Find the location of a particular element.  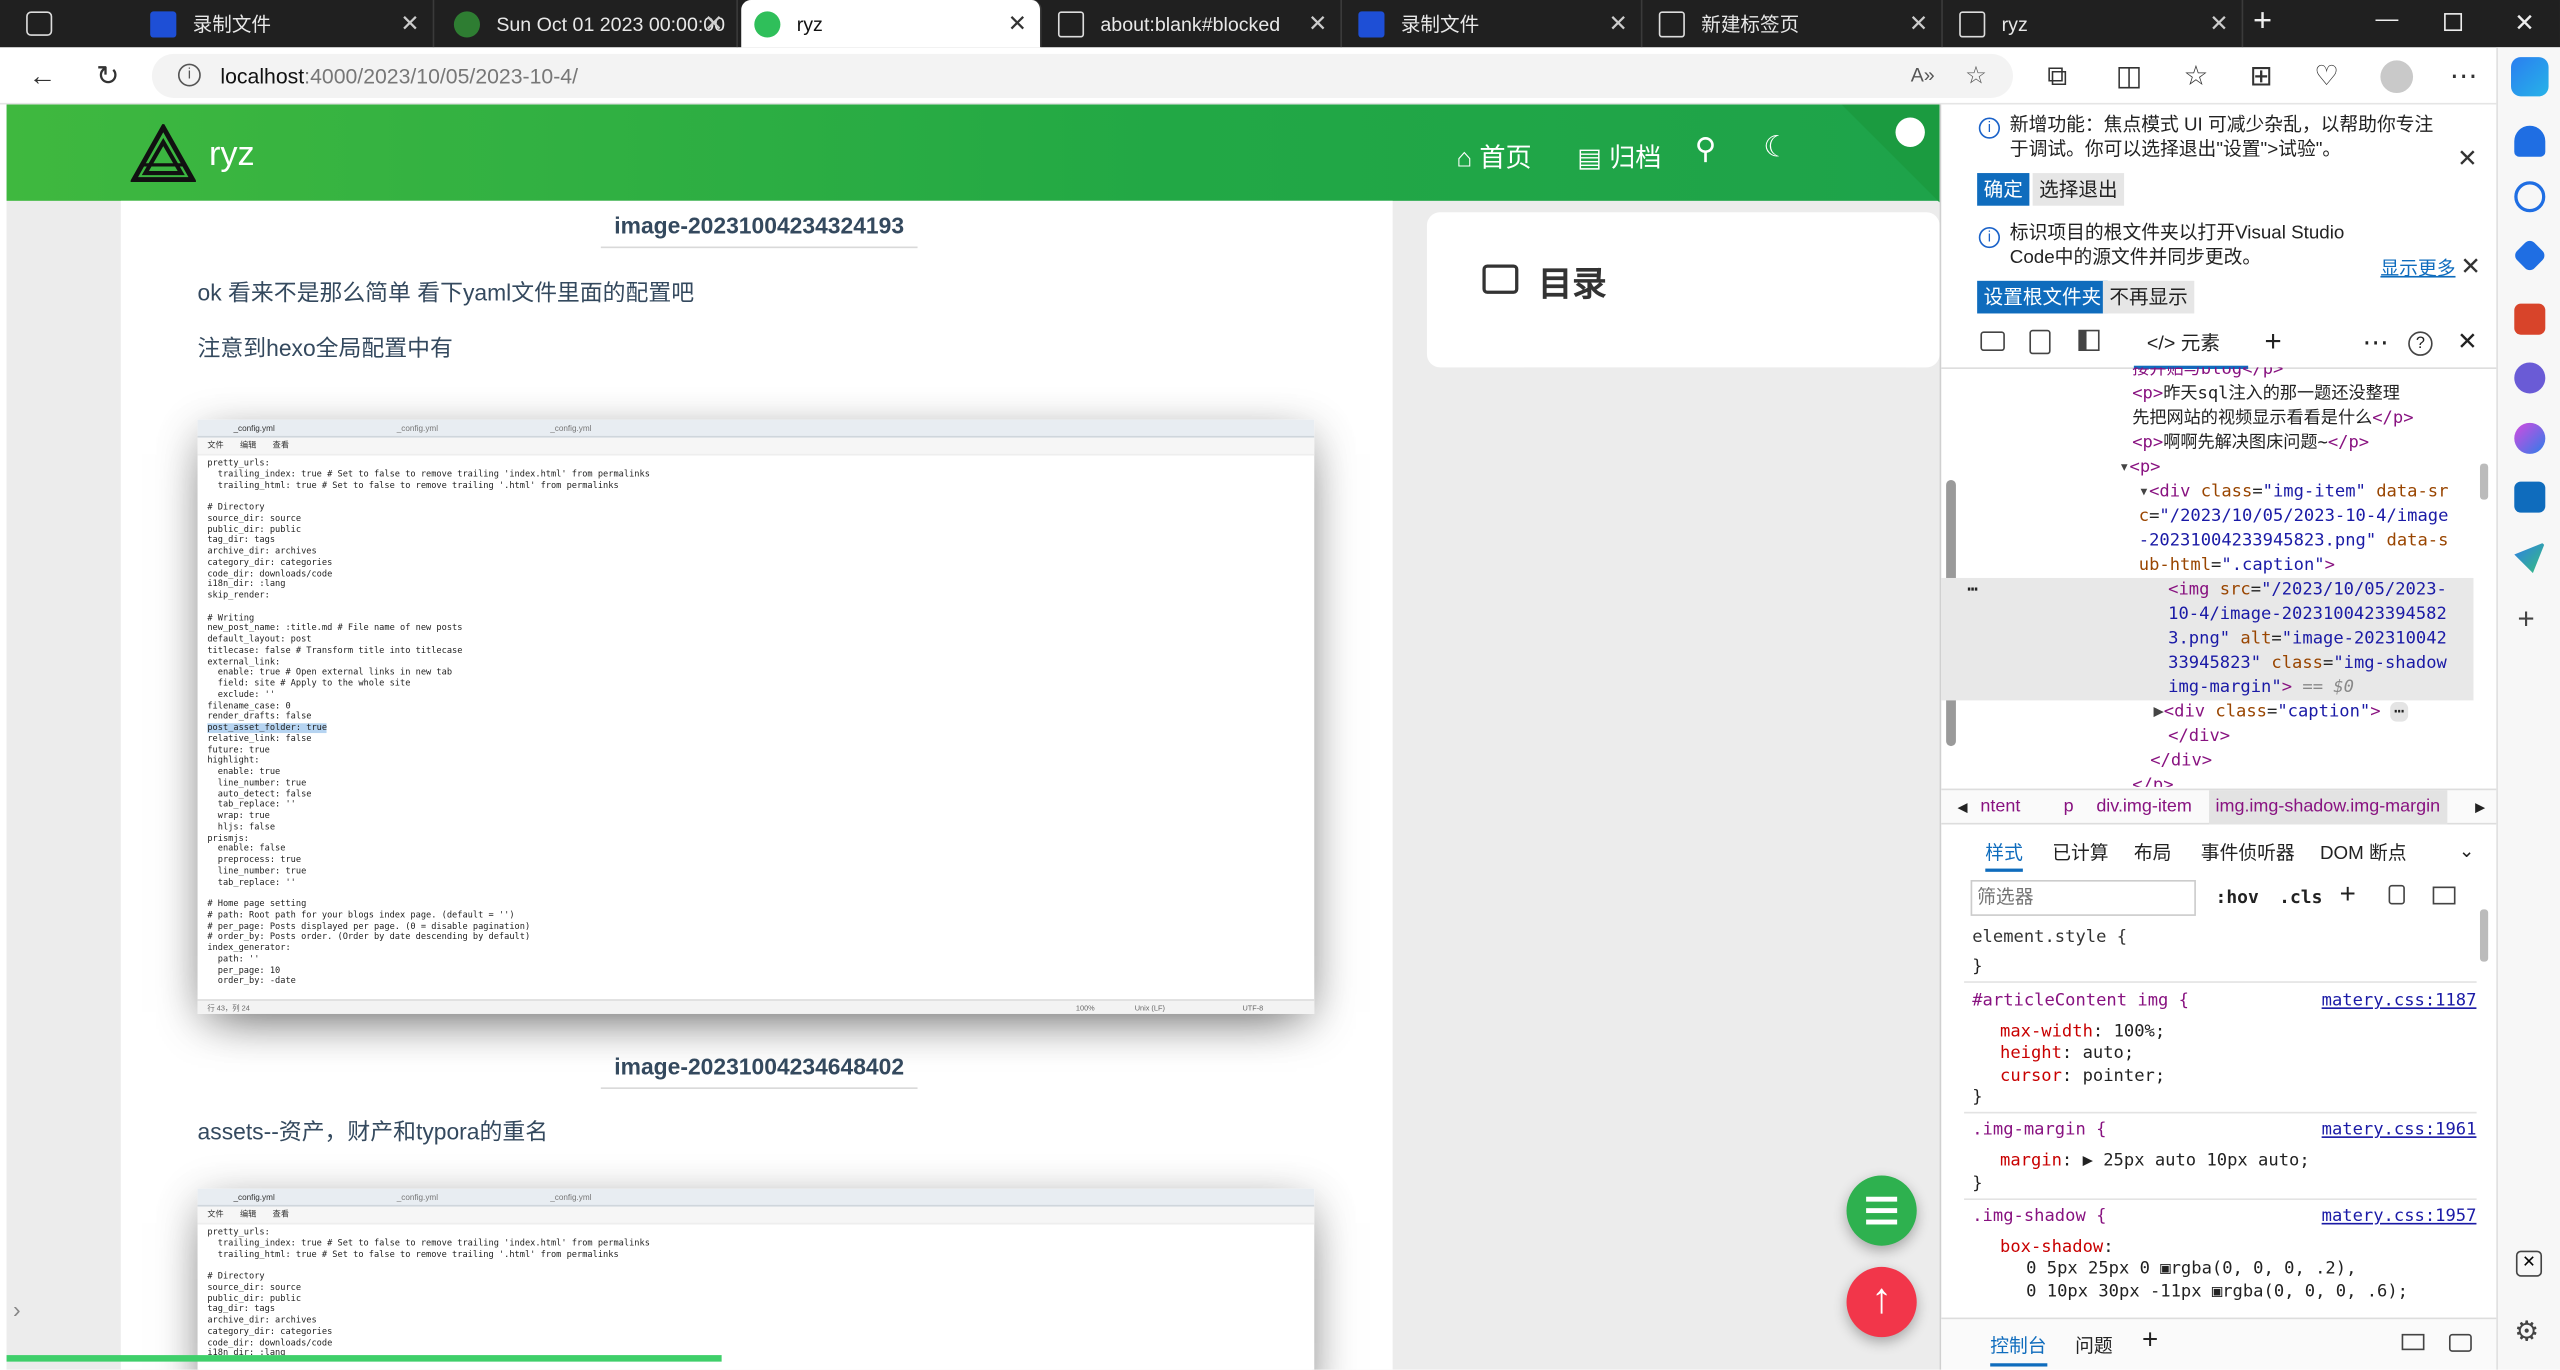

add-sidebar-app-icon: + is located at coordinates (2526, 619).